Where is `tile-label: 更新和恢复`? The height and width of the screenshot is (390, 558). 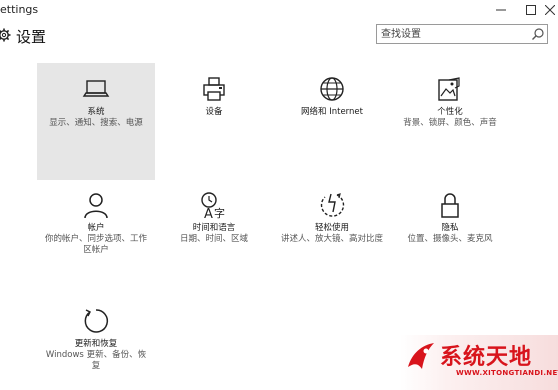
tile-label: 更新和恢复 is located at coordinates (96, 344).